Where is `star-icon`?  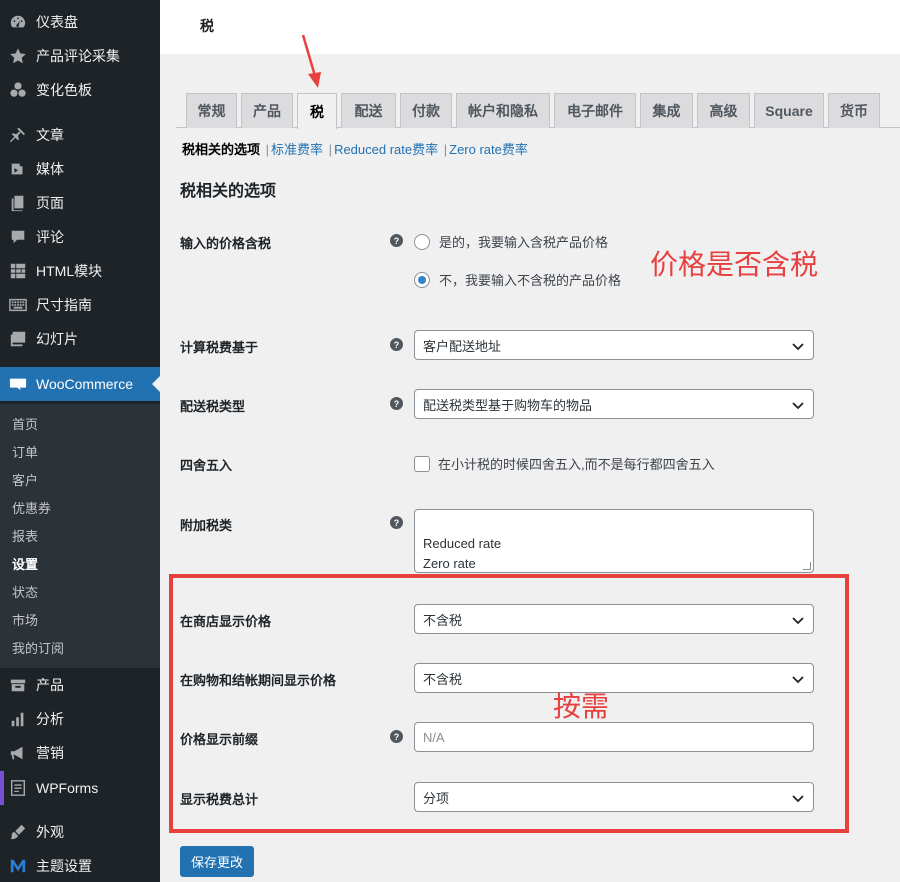
star-icon is located at coordinates (18, 56).